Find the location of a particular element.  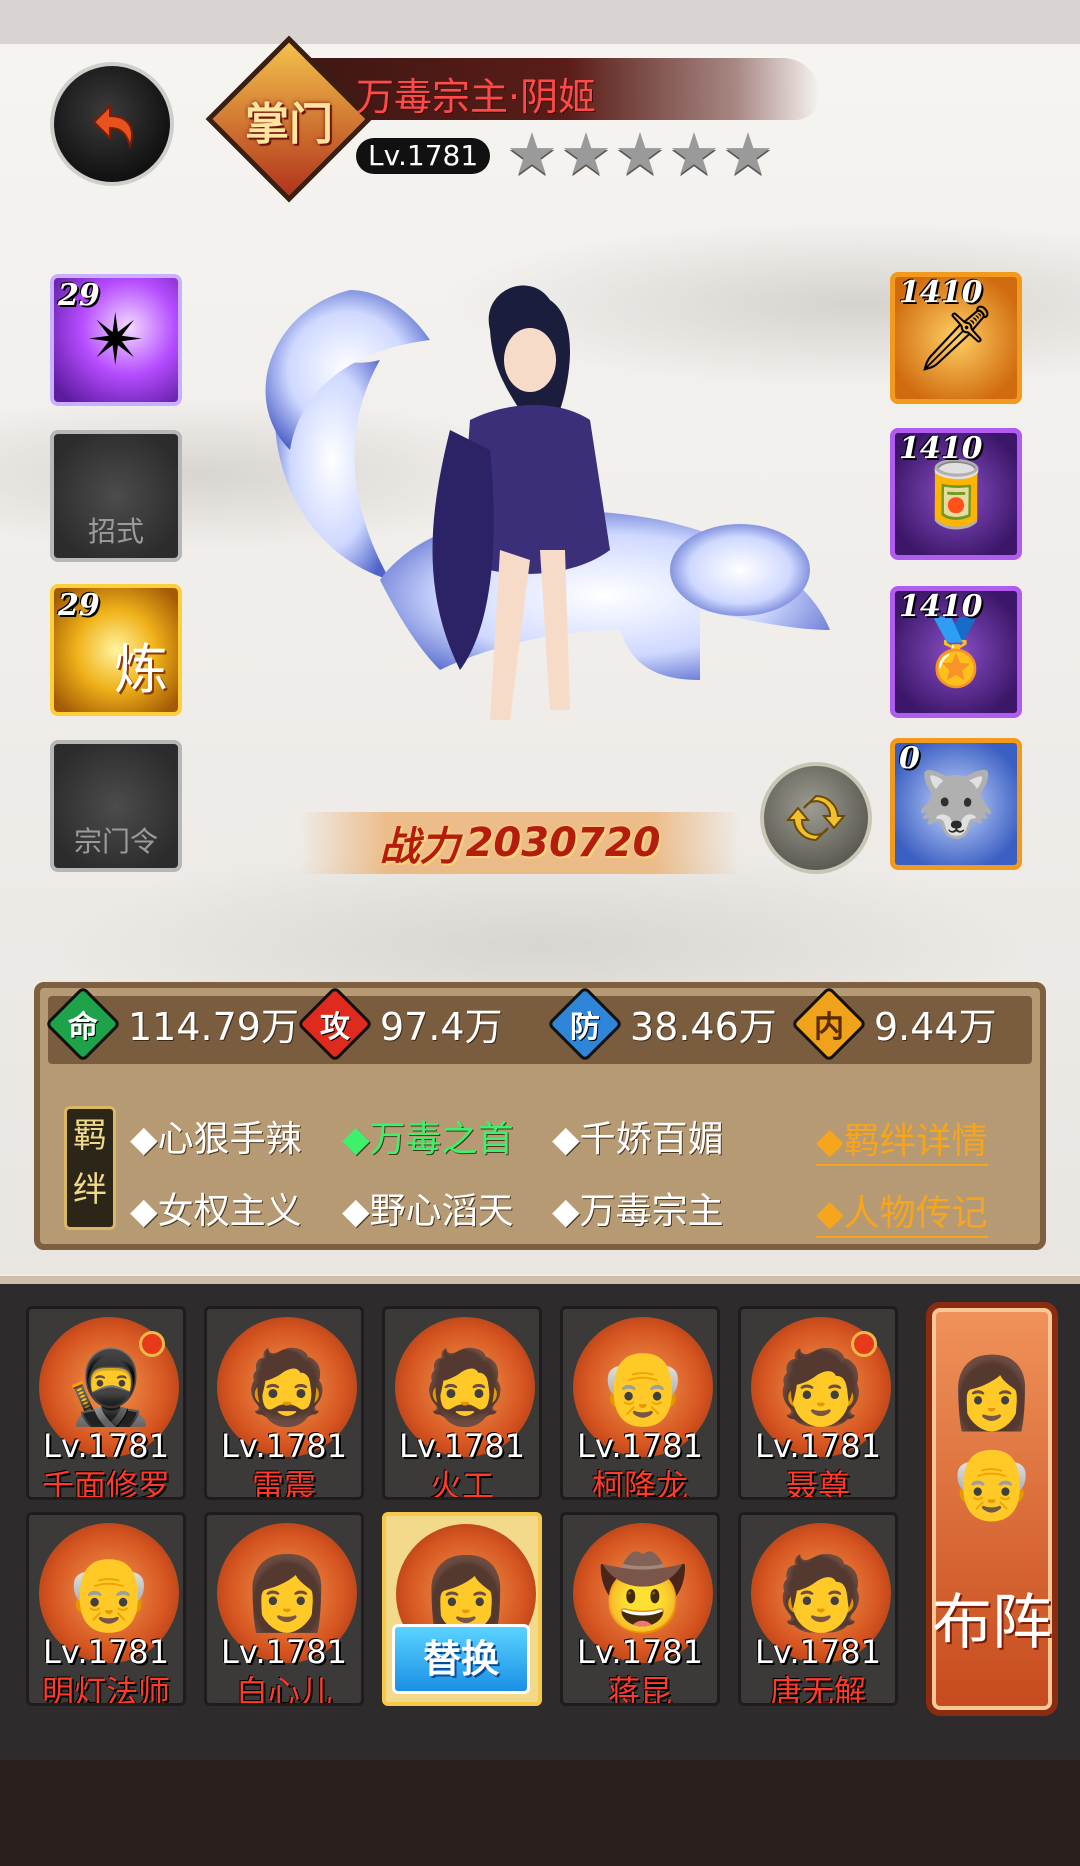

equipment-slot-pendant: 🏅 1410 is located at coordinates (956, 652).